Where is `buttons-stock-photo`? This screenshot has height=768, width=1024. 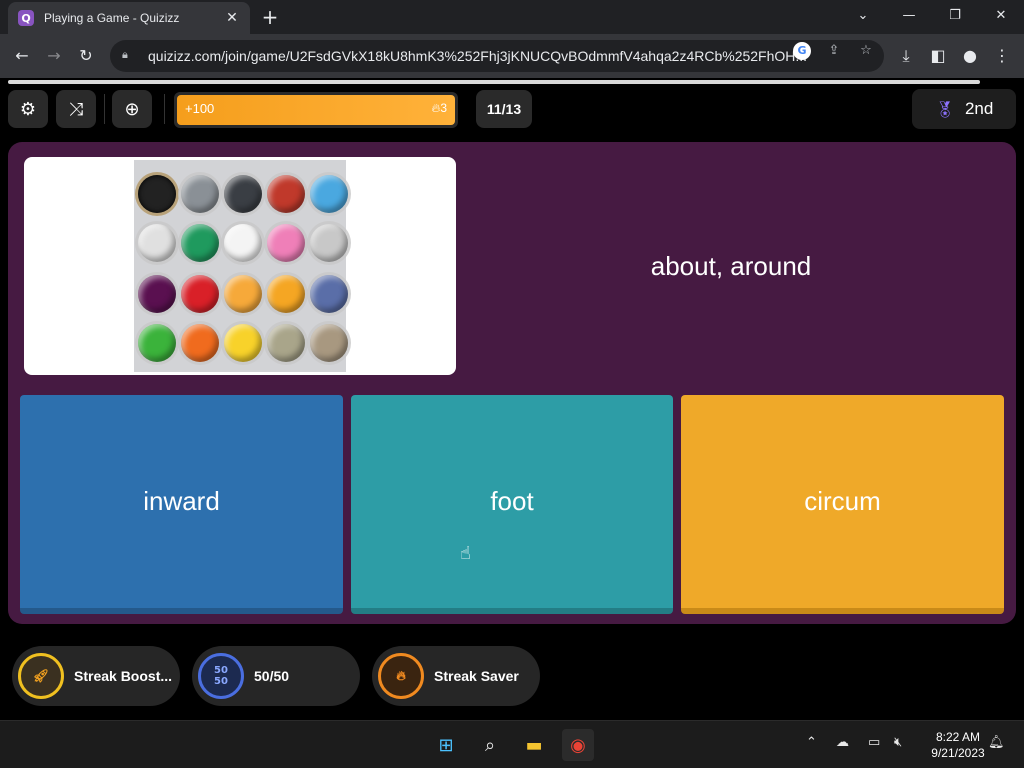 buttons-stock-photo is located at coordinates (241, 266).